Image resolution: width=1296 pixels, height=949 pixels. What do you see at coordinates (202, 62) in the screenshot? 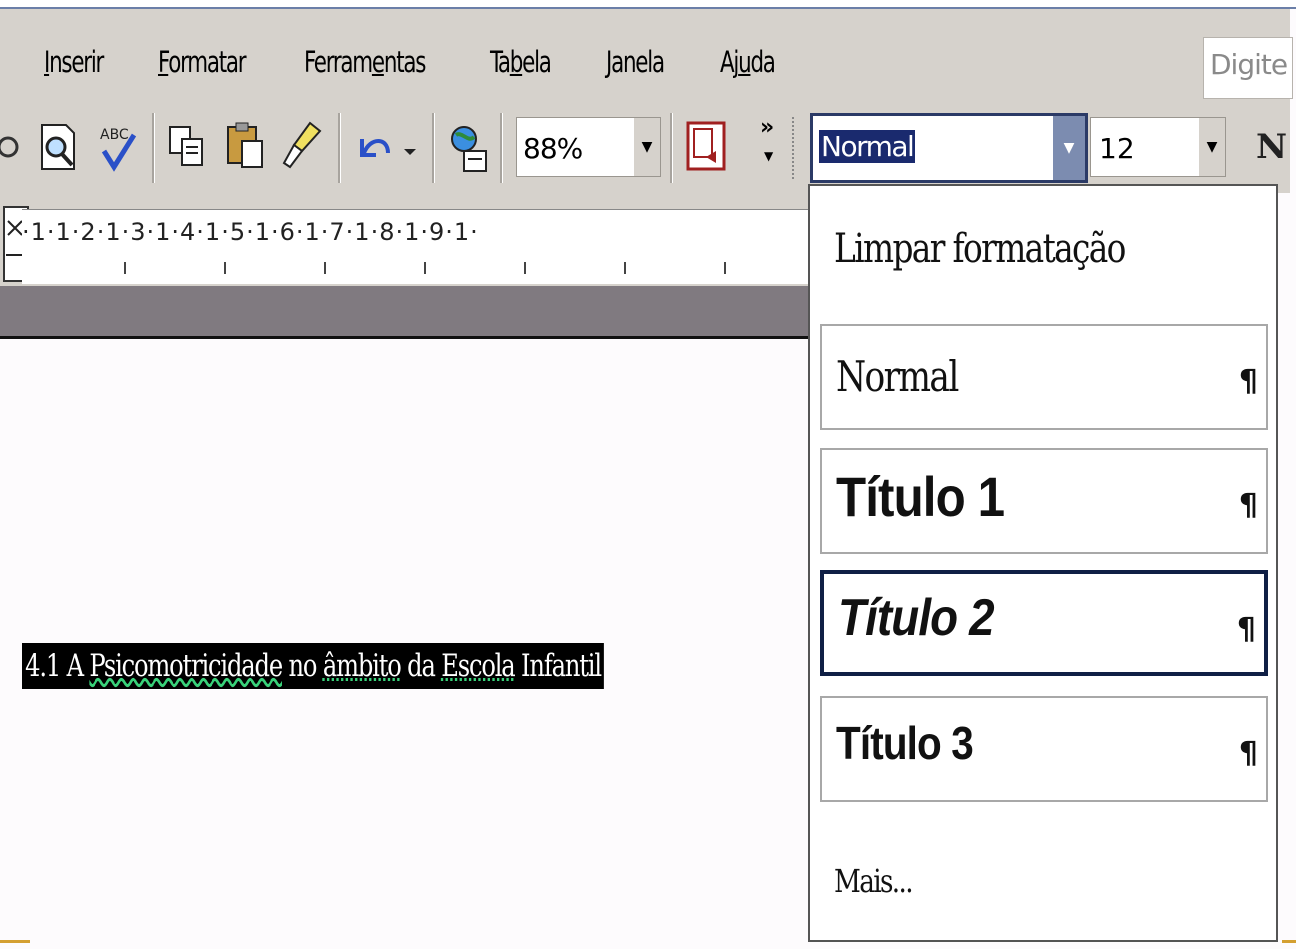
I see `menu-formatar: Formatar` at bounding box center [202, 62].